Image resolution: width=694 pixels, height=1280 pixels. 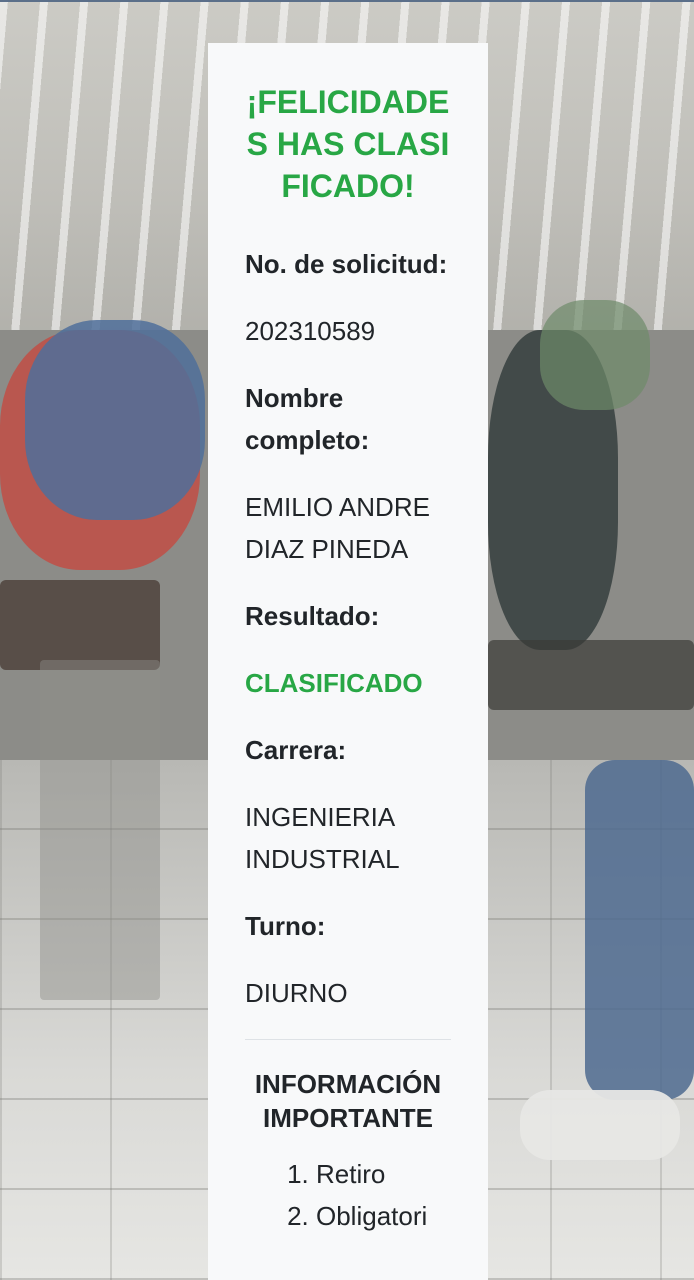 What do you see at coordinates (348, 144) in the screenshot?
I see `congratulations-title: ¡FELICIDADES HAS CLASIFICADO!` at bounding box center [348, 144].